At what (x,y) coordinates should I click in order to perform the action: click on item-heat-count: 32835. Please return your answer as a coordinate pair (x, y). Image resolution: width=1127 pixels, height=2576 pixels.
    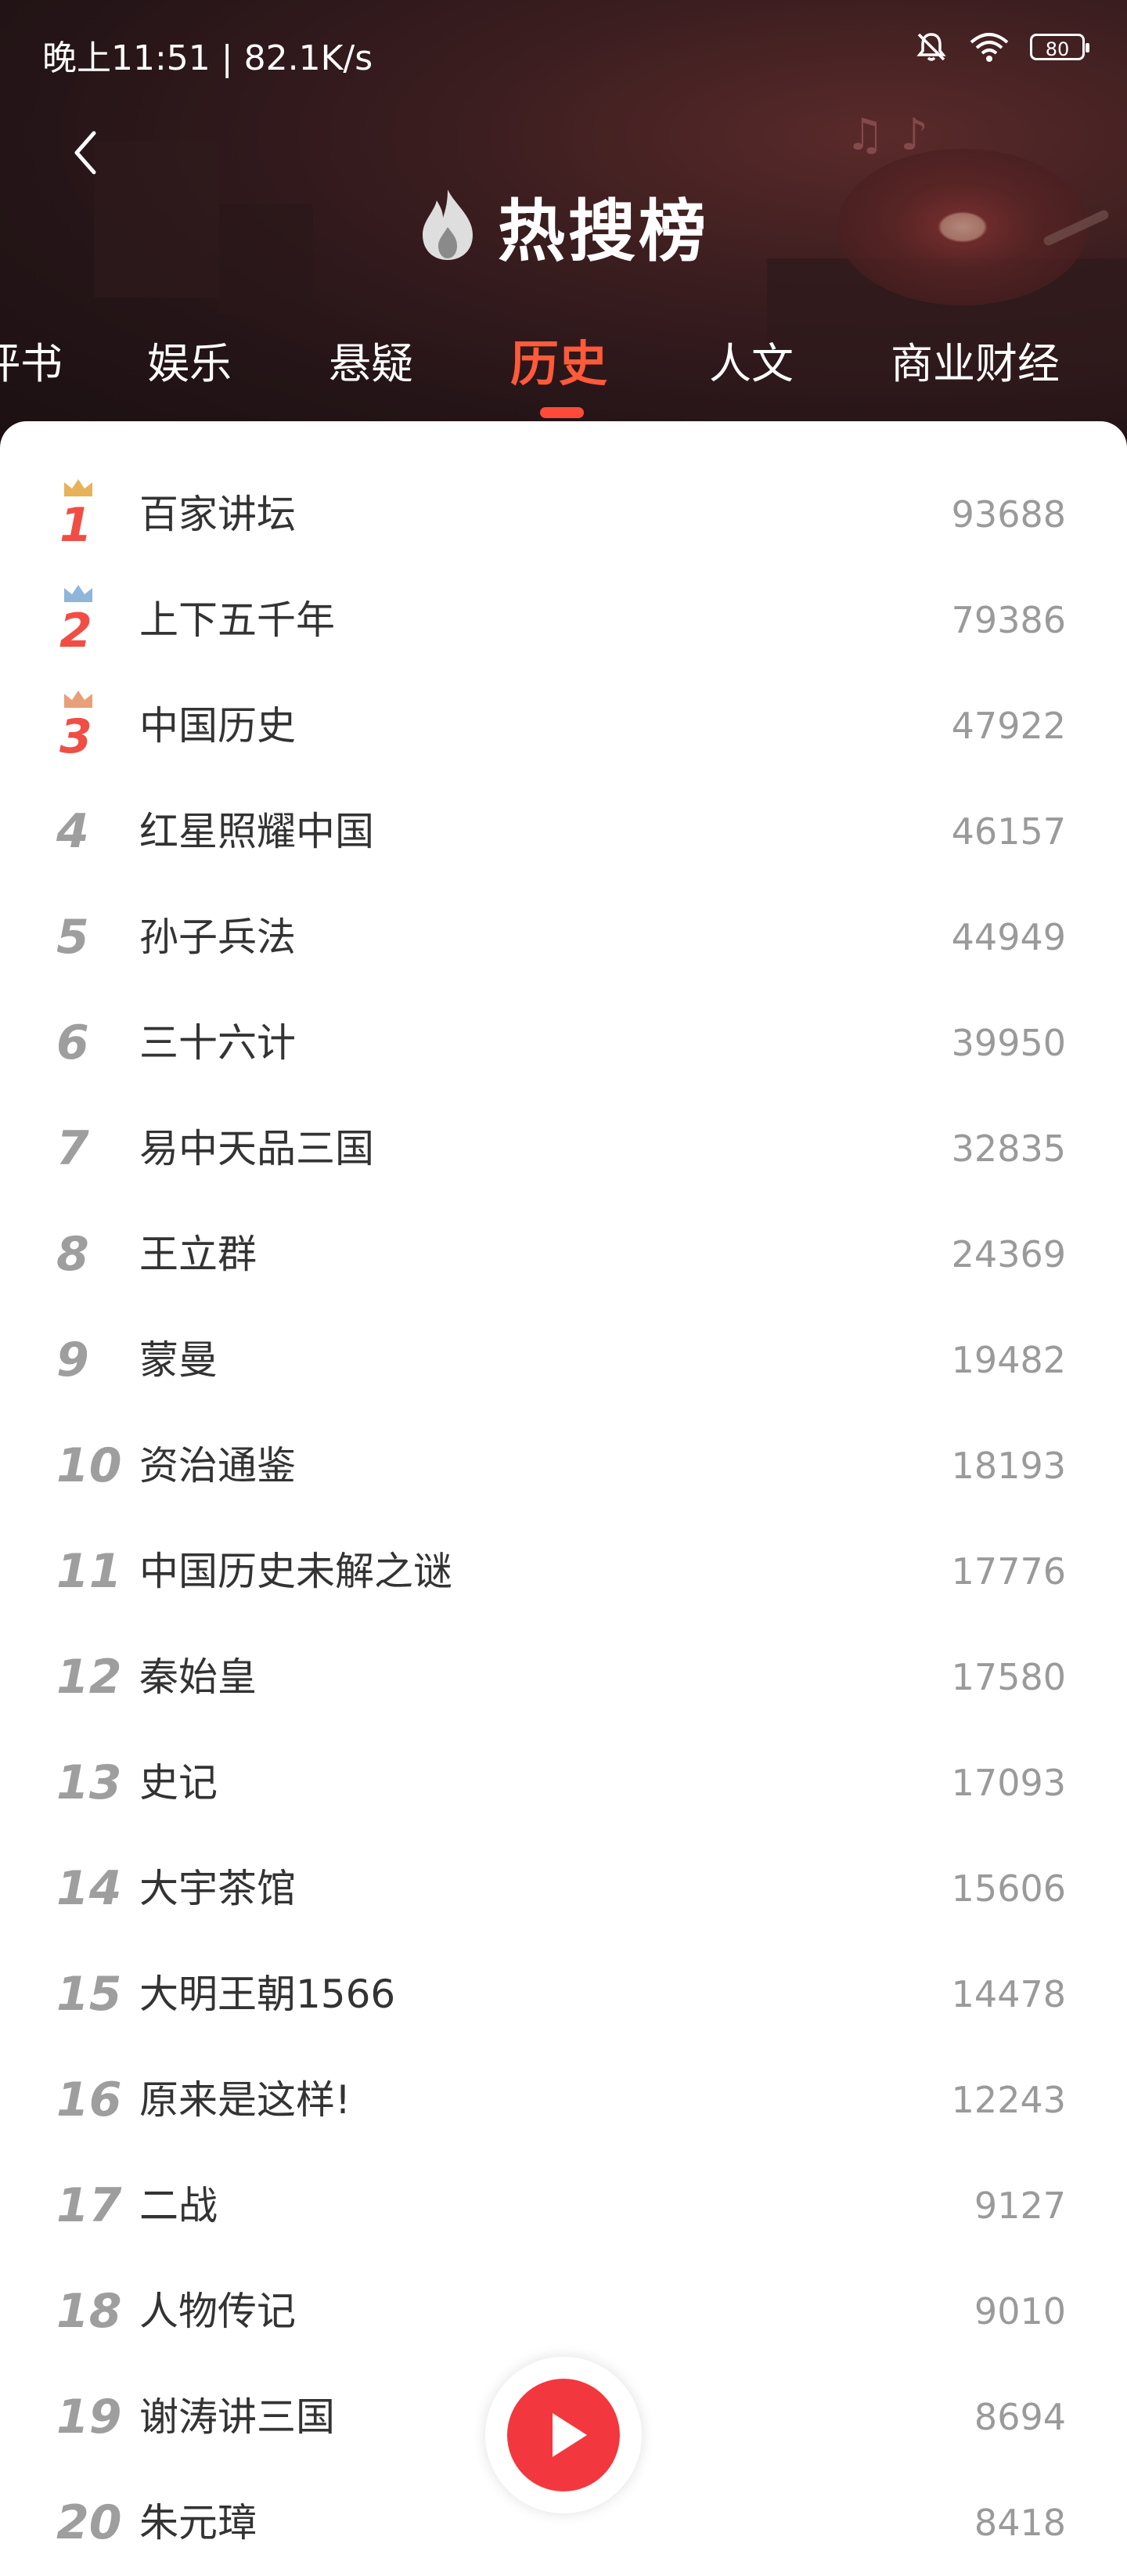
    Looking at the image, I should click on (1009, 1148).